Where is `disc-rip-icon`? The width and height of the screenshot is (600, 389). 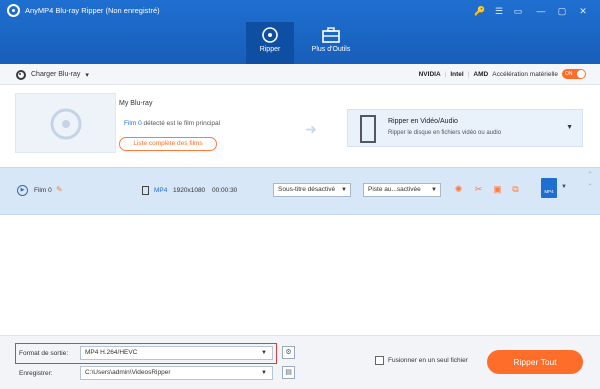 disc-rip-icon is located at coordinates (270, 35).